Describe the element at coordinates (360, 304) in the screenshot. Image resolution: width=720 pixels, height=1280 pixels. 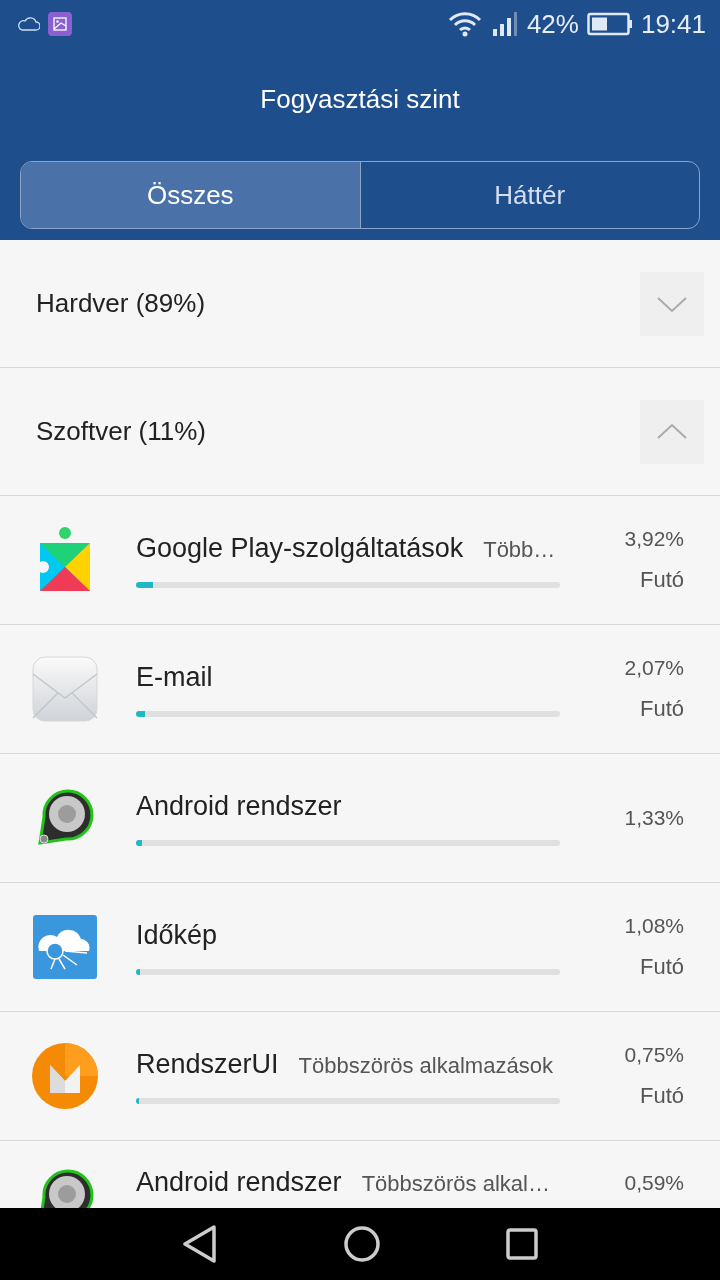
I see `section-header: Hardver (89%)` at that location.